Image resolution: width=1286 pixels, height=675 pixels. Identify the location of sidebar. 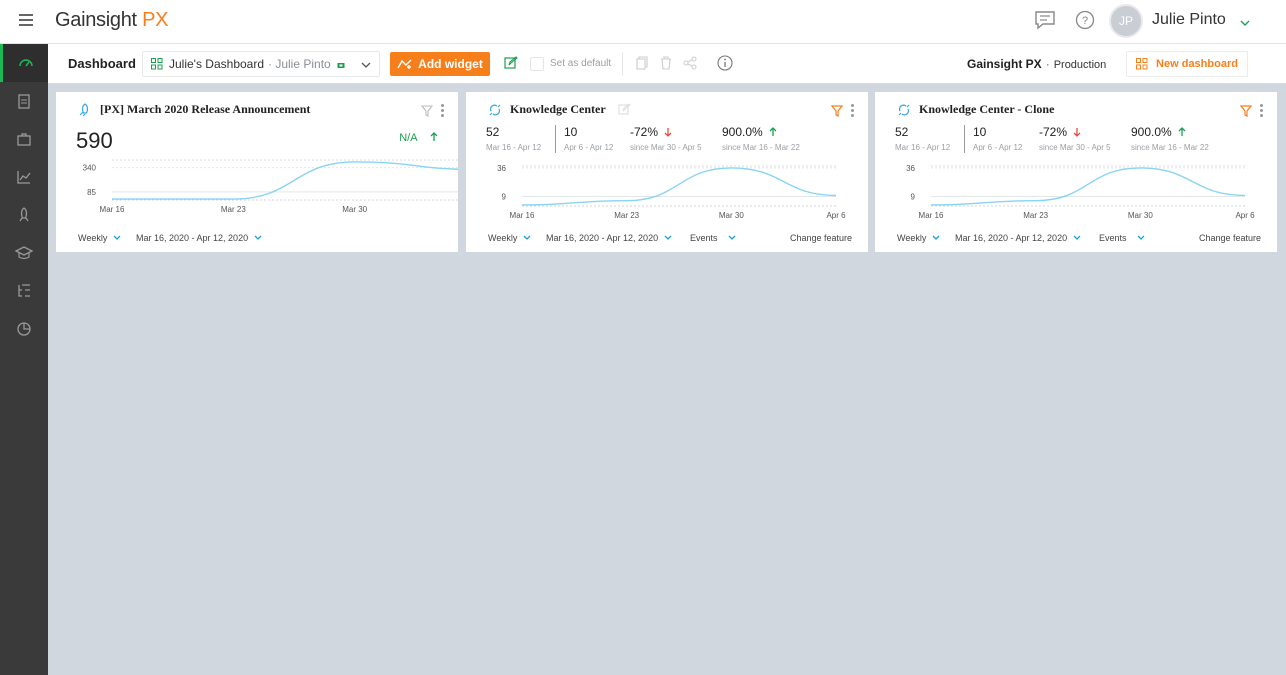
(24, 359).